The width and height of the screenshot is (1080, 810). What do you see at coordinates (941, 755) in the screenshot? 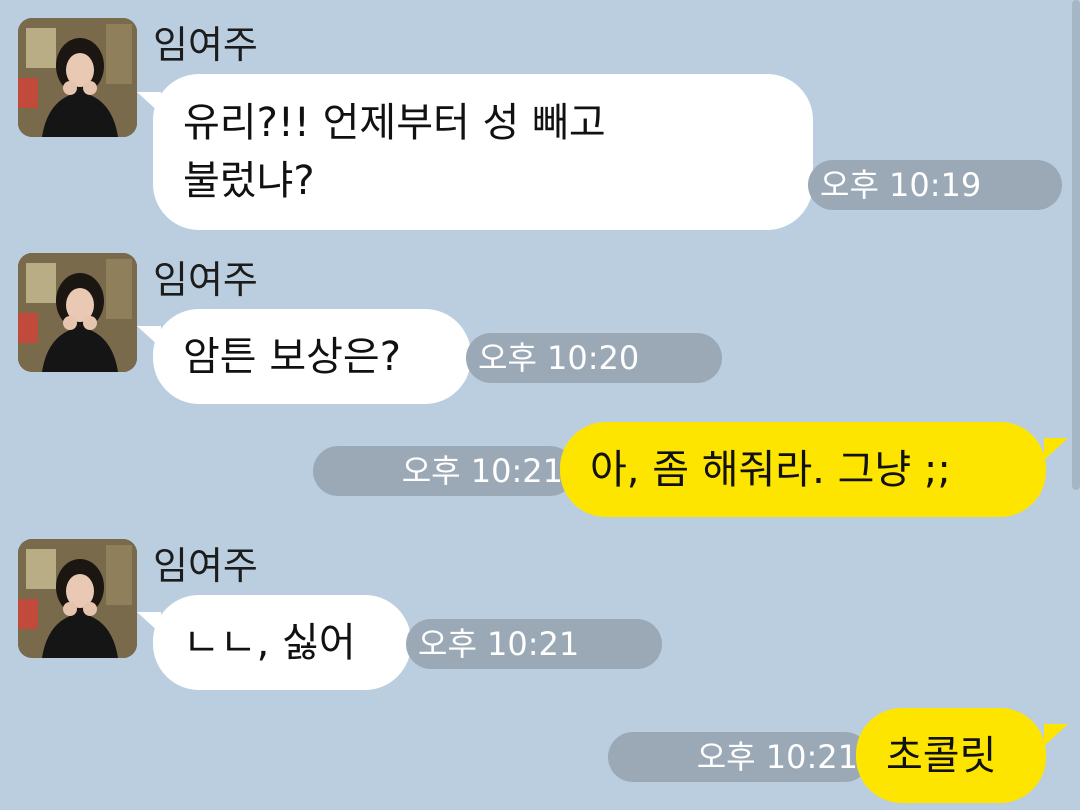
I see `message-text: 초콜릿` at bounding box center [941, 755].